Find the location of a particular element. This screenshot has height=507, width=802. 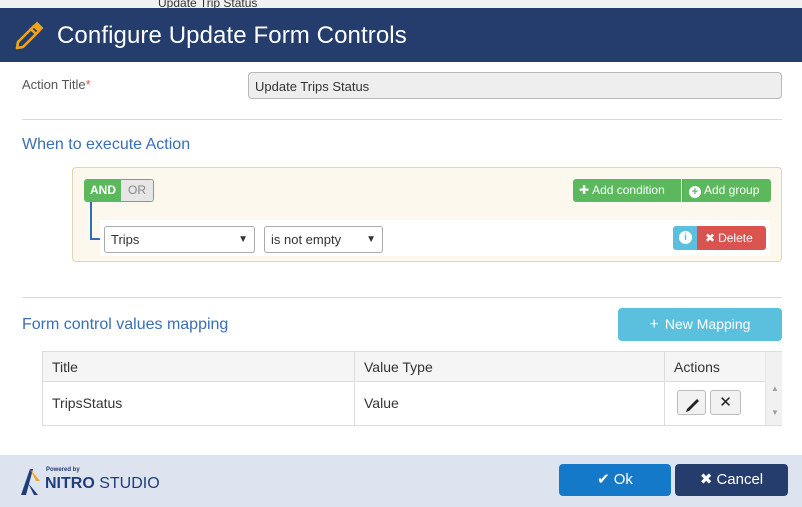

table-header: Title Value Type Actions is located at coordinates (404, 367).